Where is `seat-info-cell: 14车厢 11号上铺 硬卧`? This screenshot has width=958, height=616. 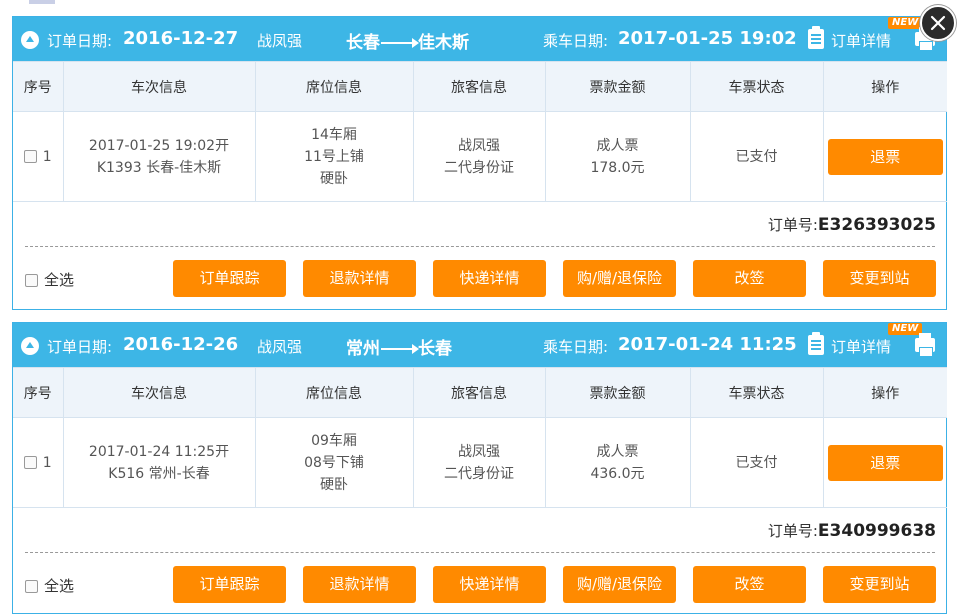
seat-info-cell: 14车厢 11号上铺 硬卧 is located at coordinates (334, 156).